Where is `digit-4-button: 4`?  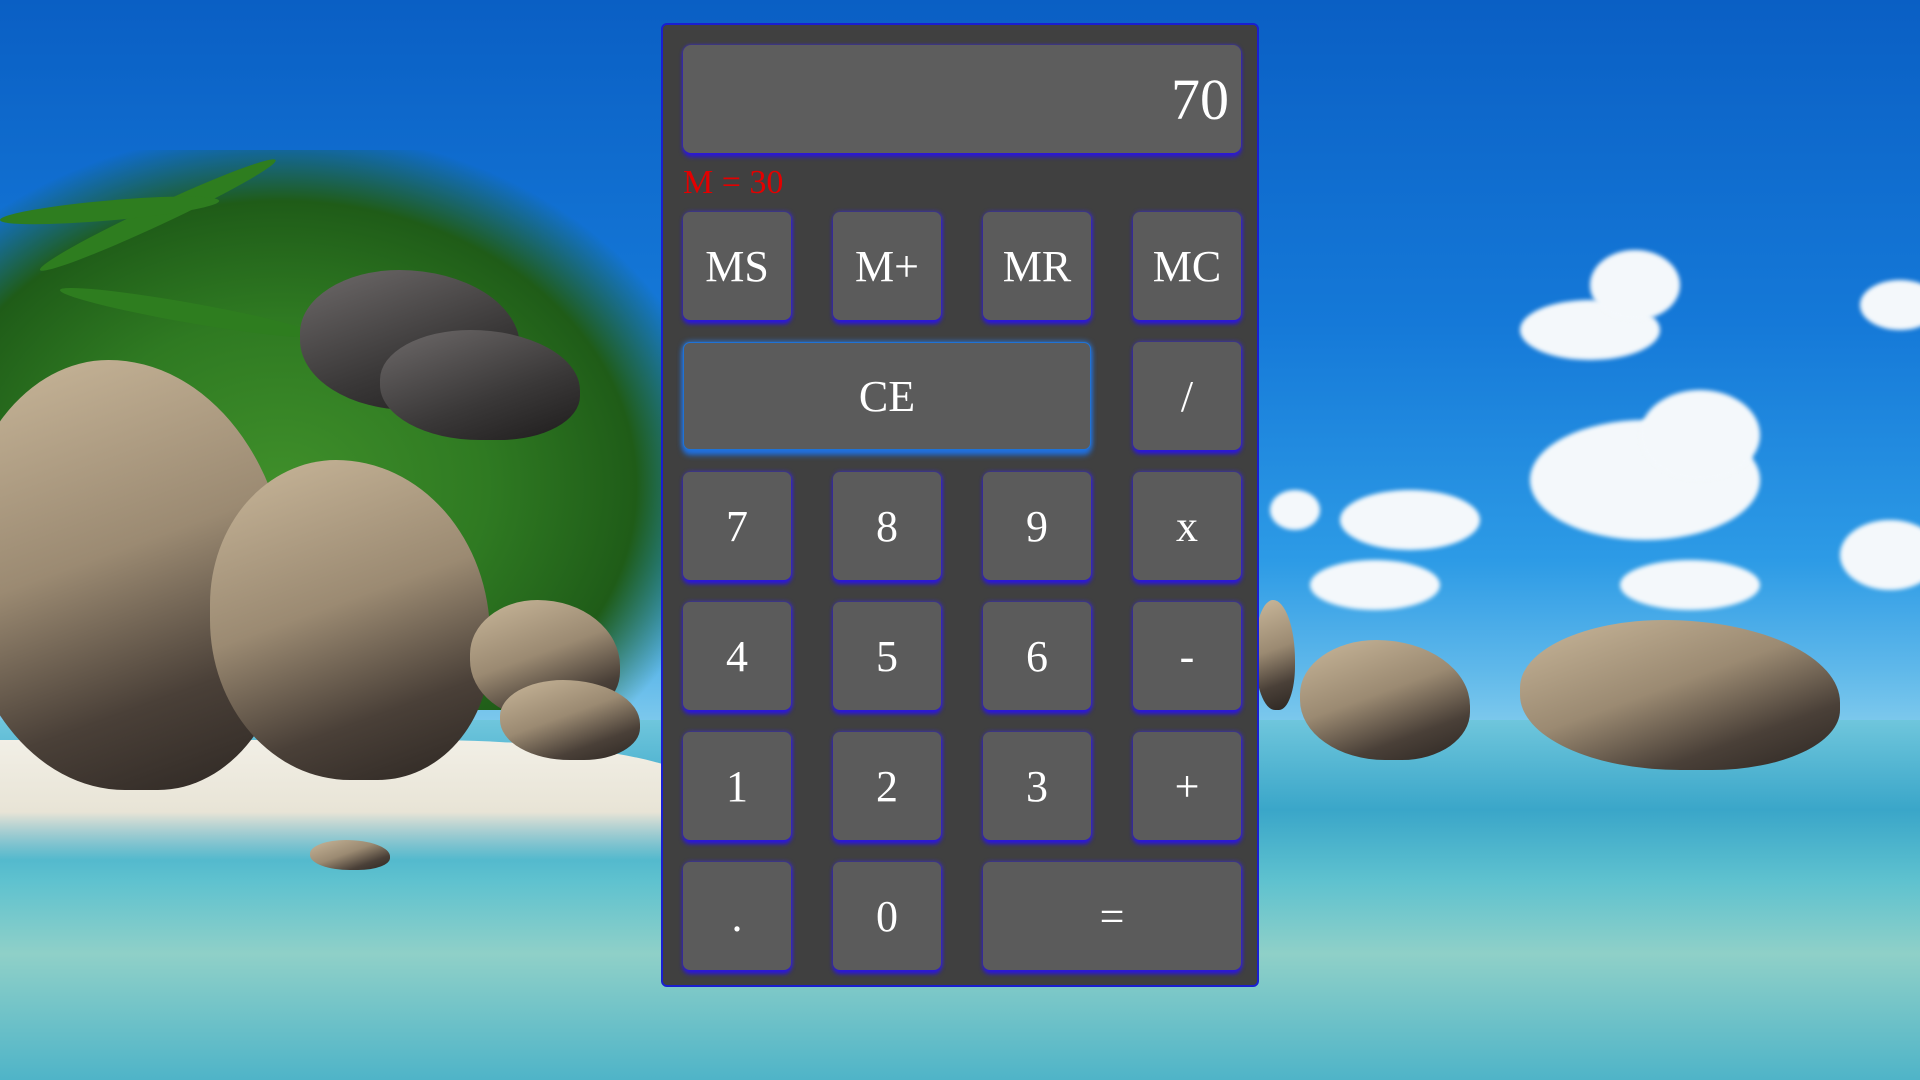
digit-4-button: 4 is located at coordinates (737, 656).